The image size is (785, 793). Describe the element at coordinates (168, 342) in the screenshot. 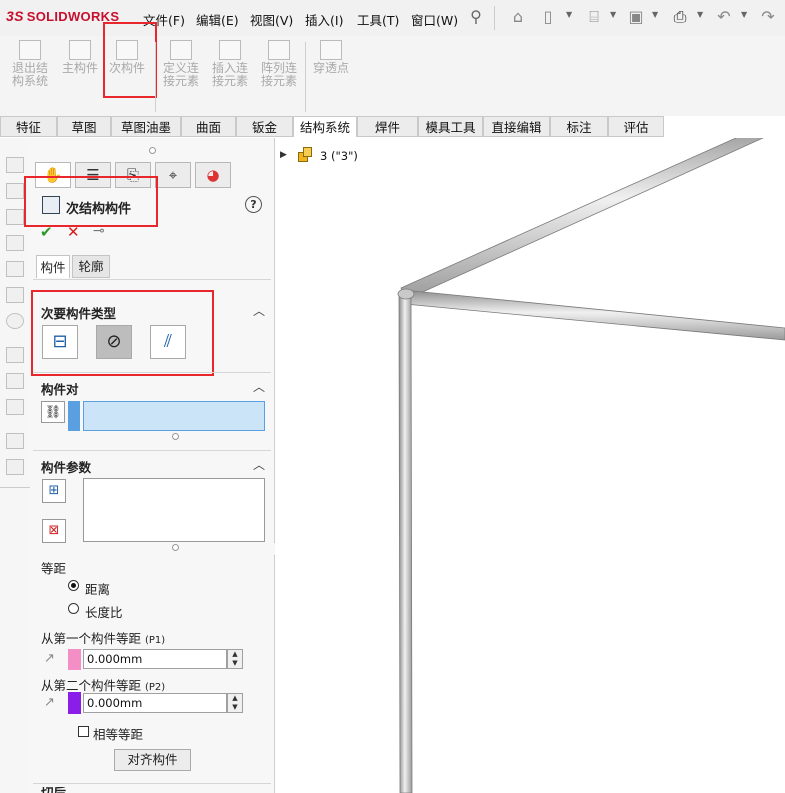

I see `up-to-member-button: ⫽` at that location.